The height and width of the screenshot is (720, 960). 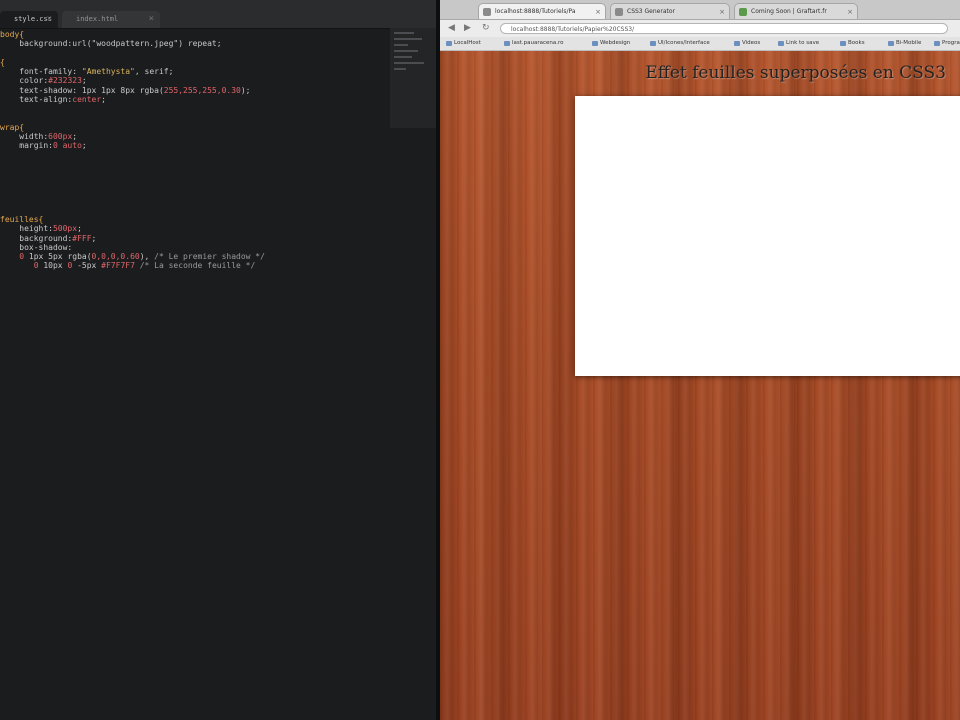 What do you see at coordinates (26, 229) in the screenshot?
I see `code-token: height:` at bounding box center [26, 229].